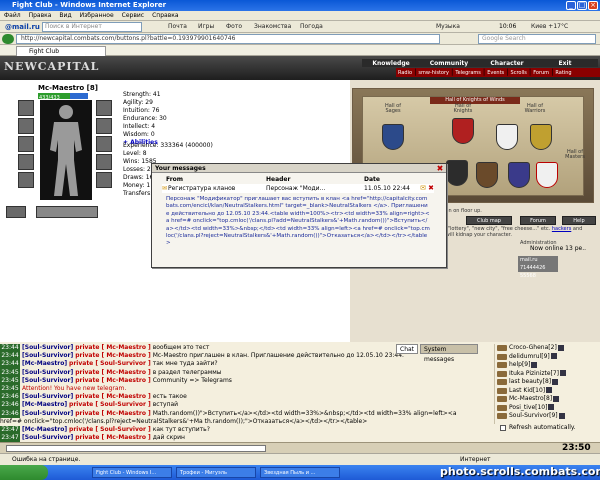 The width and height of the screenshot is (600, 480). What do you see at coordinates (538, 428) in the screenshot?
I see `refresh-toggle: Refresh automatically.` at bounding box center [538, 428].